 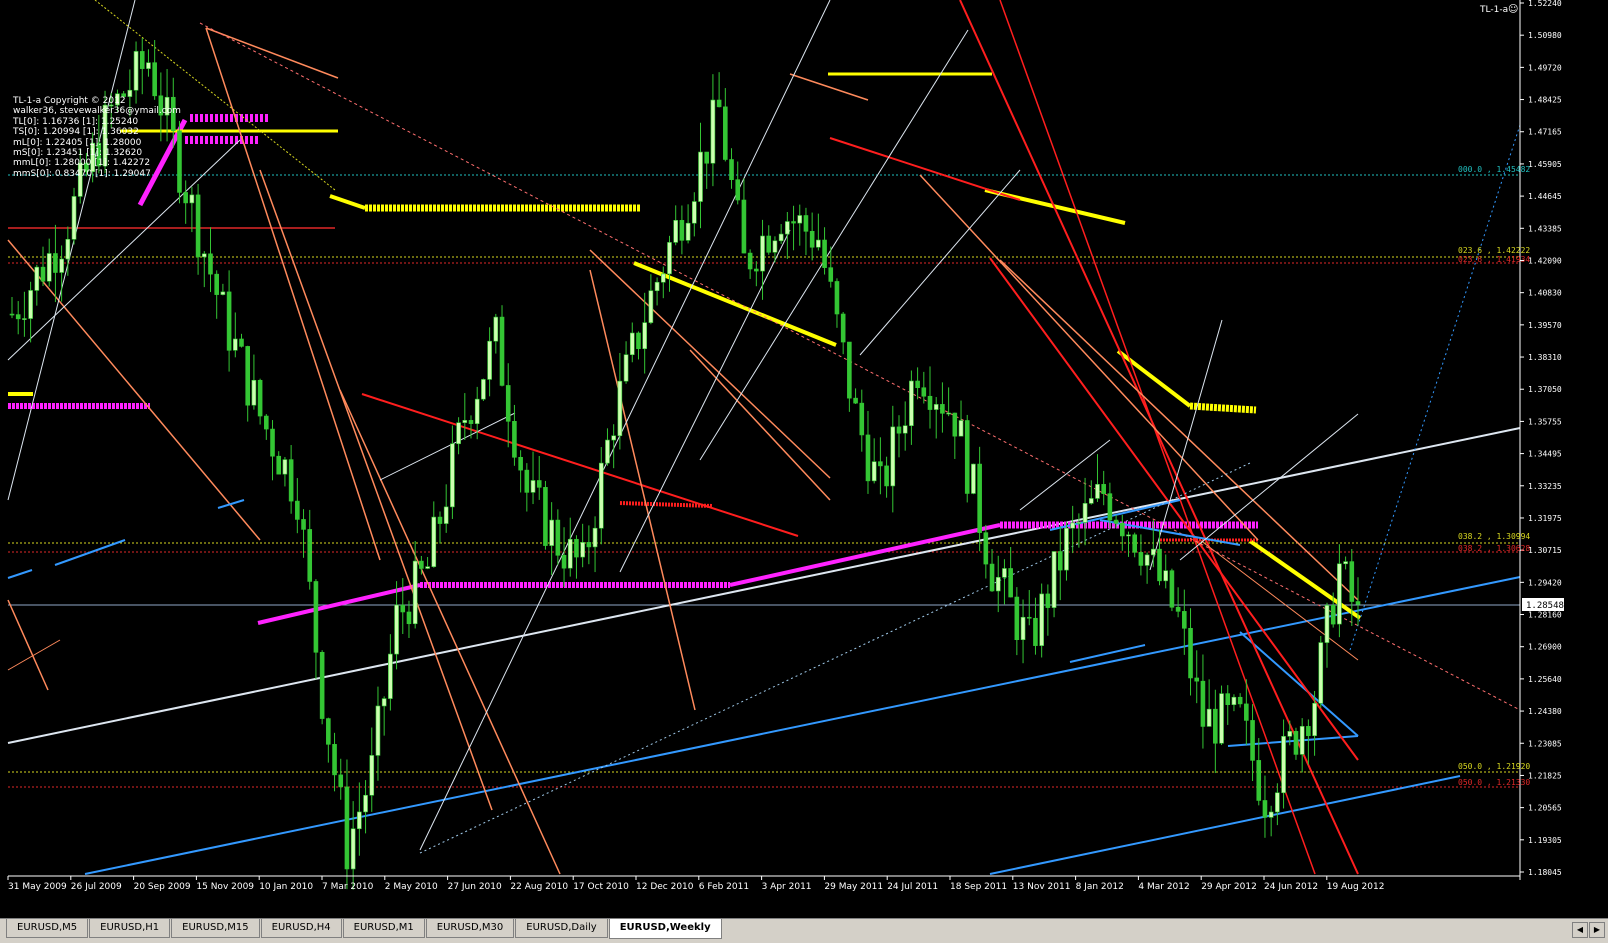 What do you see at coordinates (348, 887) in the screenshot?
I see `time-tick-label: 7 Mar 2010` at bounding box center [348, 887].